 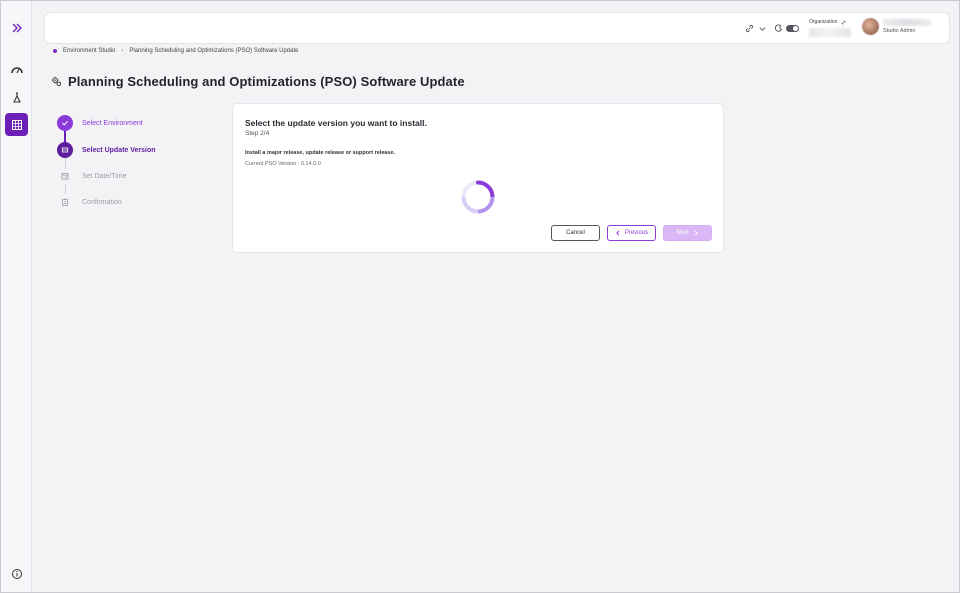 What do you see at coordinates (478, 197) in the screenshot?
I see `loading-spinner-icon` at bounding box center [478, 197].